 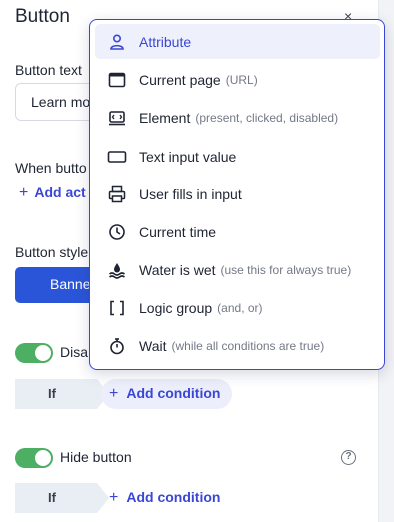 What do you see at coordinates (237, 231) in the screenshot?
I see `menu-item-current-time: Current time` at bounding box center [237, 231].